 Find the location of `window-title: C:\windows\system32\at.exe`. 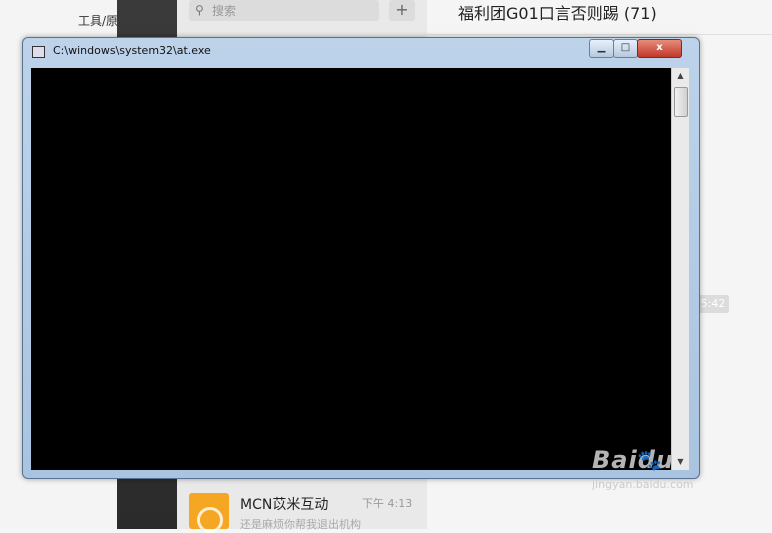

window-title: C:\windows\system32\at.exe is located at coordinates (132, 50).